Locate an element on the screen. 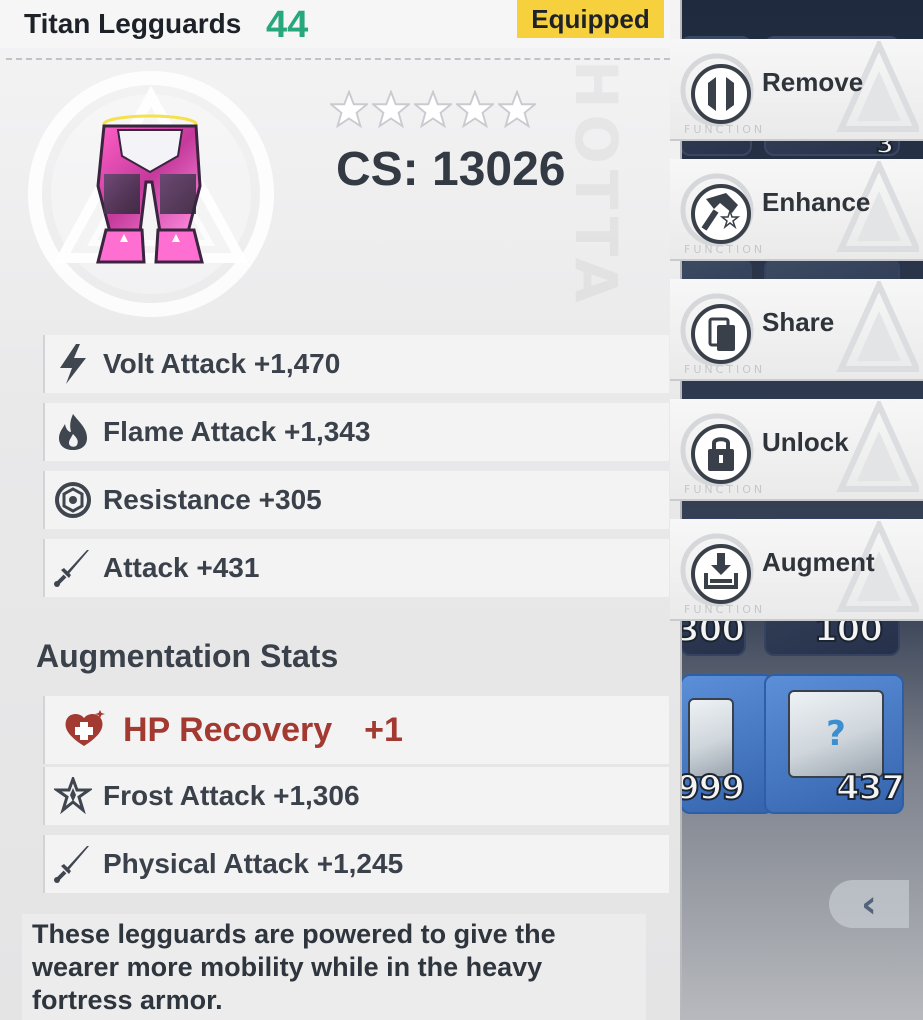 The height and width of the screenshot is (1020, 923). chevron-left-icon: ‹ is located at coordinates (869, 904).